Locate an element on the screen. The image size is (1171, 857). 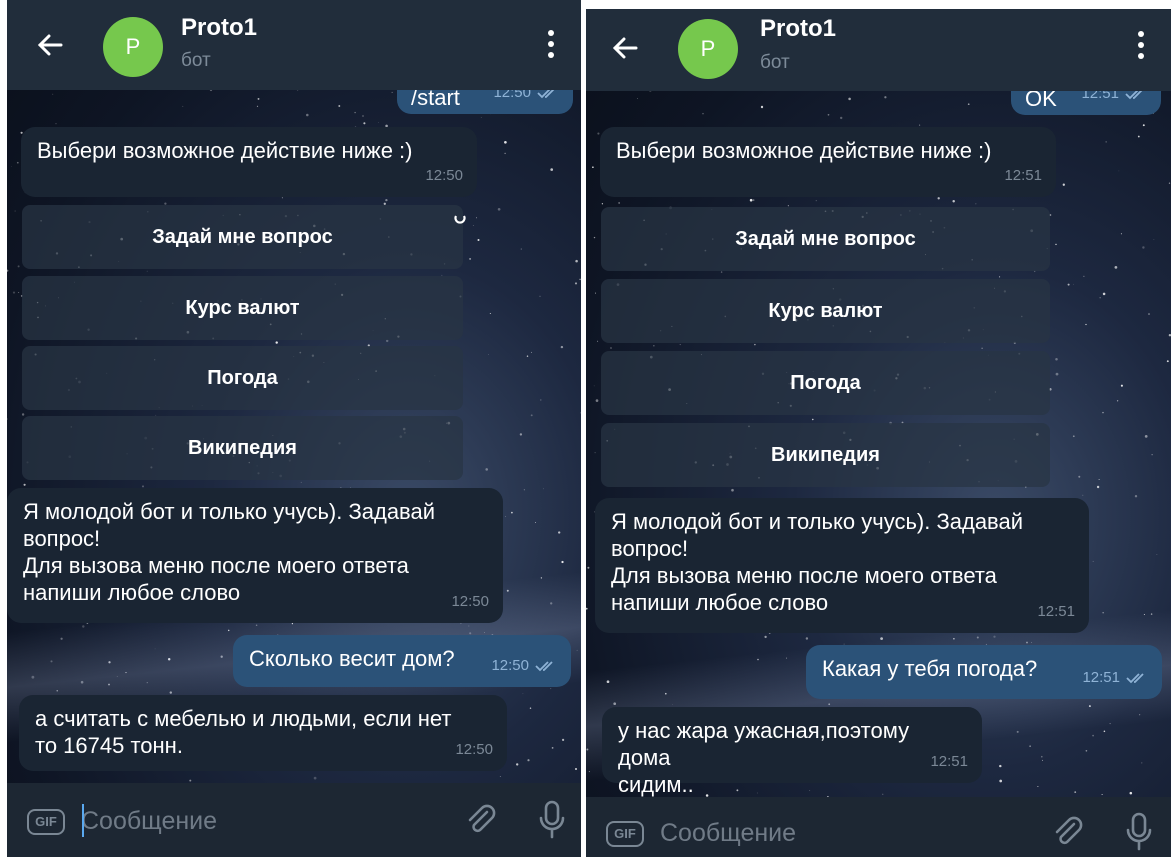
loading-spinner-icon is located at coordinates (460, 219).